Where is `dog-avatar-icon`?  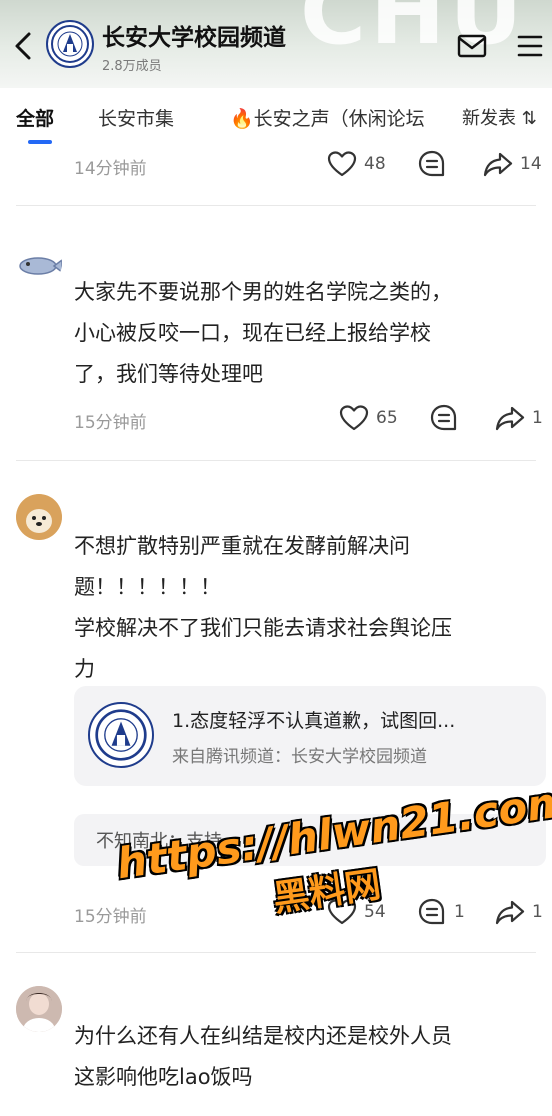 dog-avatar-icon is located at coordinates (39, 517).